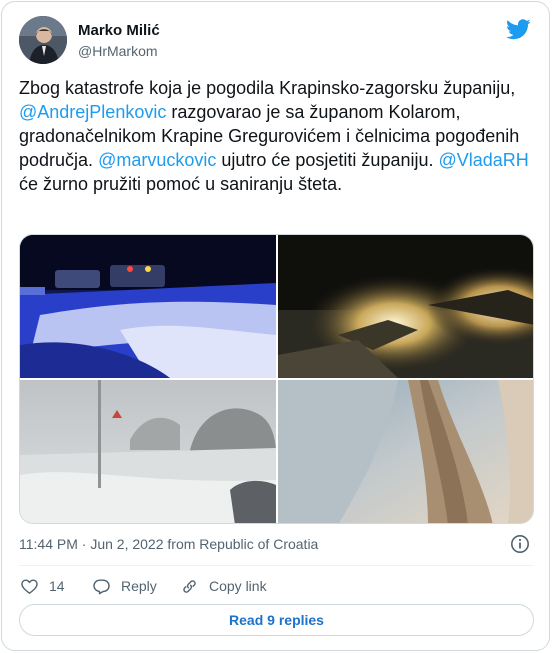  Describe the element at coordinates (29, 586) in the screenshot. I see `heart-icon` at that location.